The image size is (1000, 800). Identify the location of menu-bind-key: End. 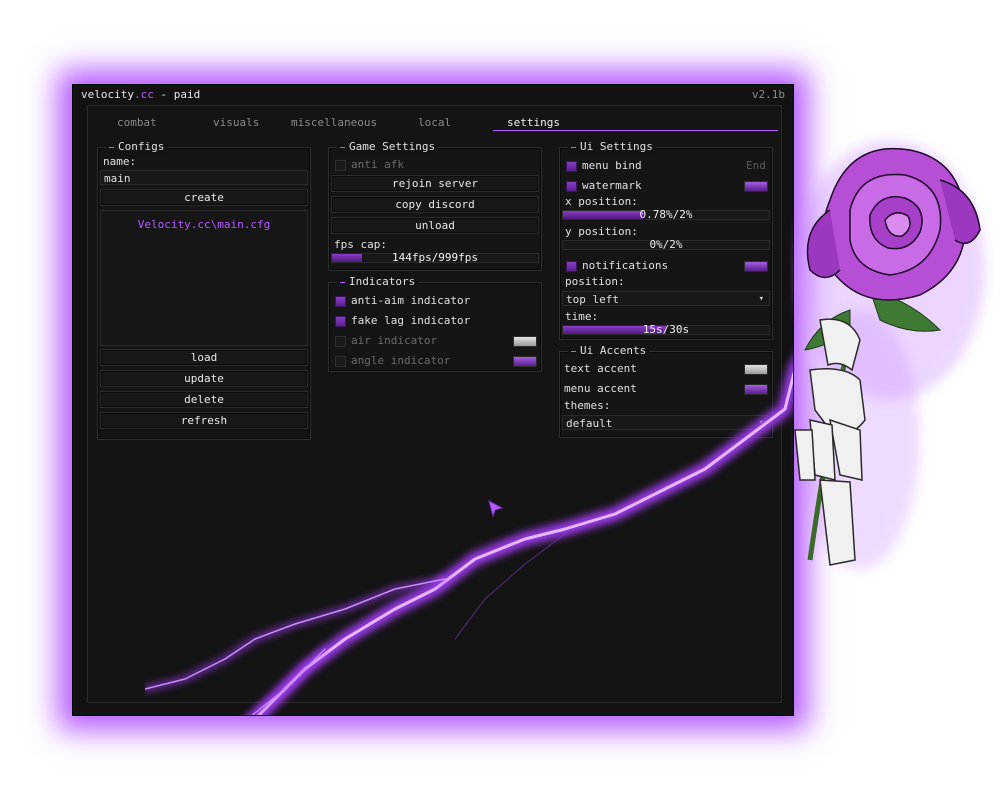
(756, 166).